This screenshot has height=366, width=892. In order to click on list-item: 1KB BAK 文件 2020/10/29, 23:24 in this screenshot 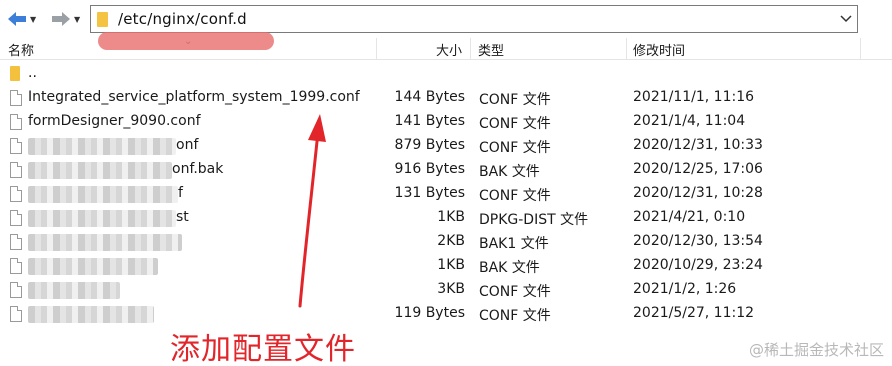, I will do `click(446, 266)`.